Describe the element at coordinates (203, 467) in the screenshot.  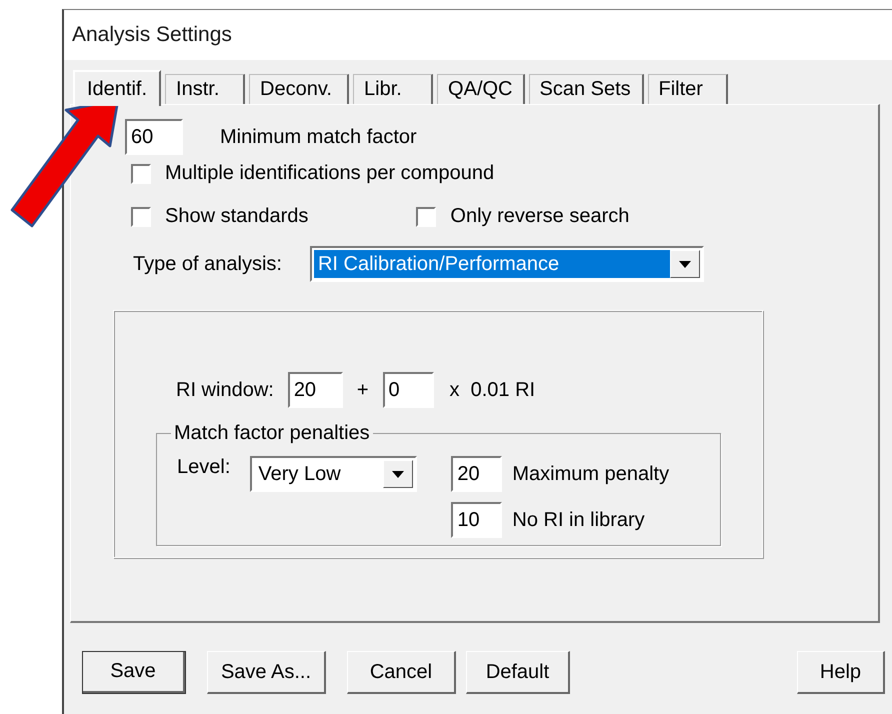
I see `field-label: Level:` at that location.